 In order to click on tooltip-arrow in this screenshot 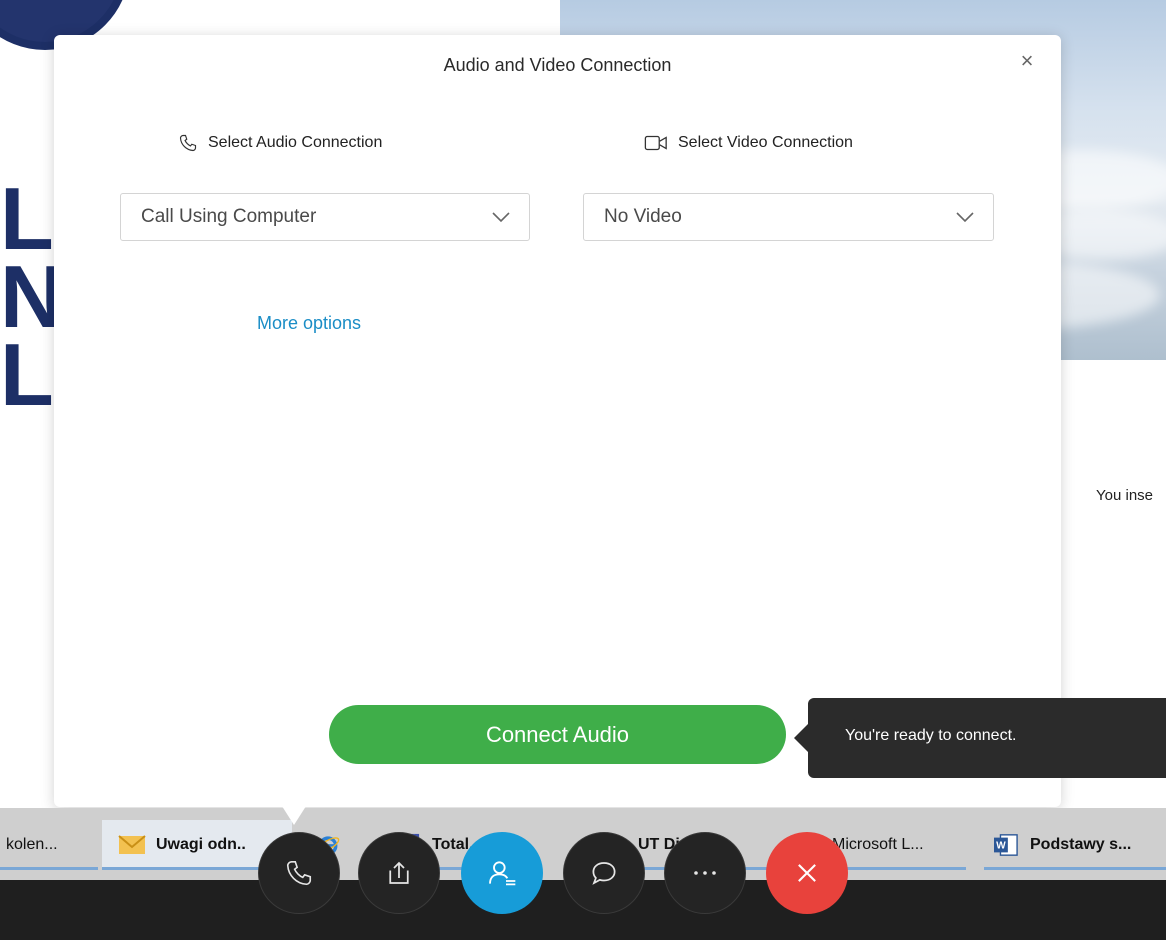, I will do `click(801, 738)`.